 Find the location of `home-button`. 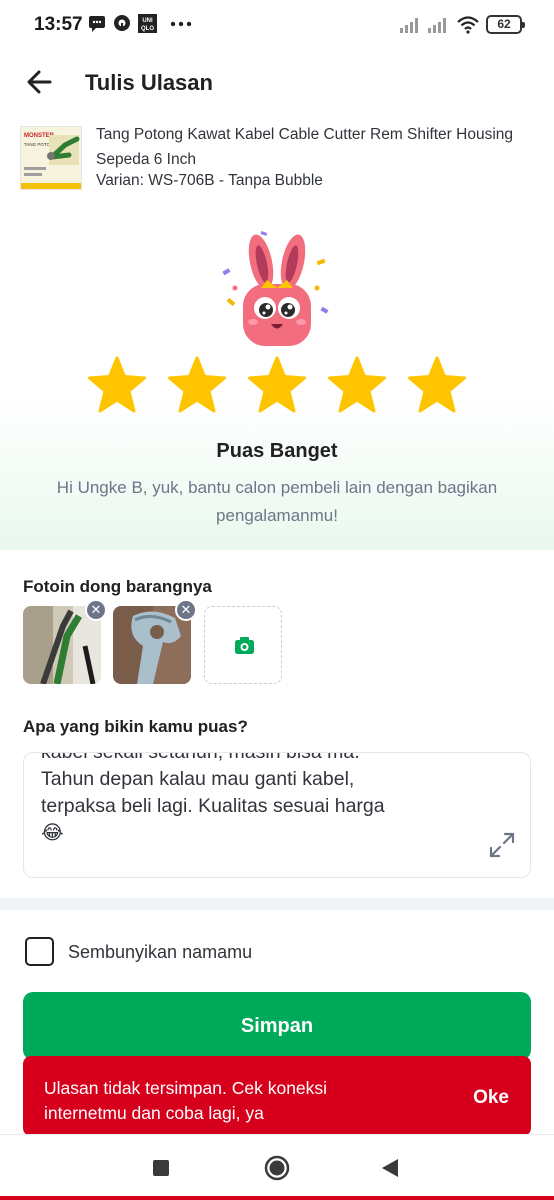

home-button is located at coordinates (277, 1170).